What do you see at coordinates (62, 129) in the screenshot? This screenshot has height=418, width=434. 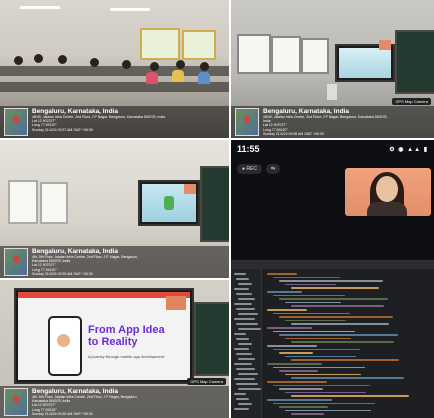 I see `geotag-line: Sunday 21/4/24 09:37 AM GMT +05:30` at bounding box center [62, 129].